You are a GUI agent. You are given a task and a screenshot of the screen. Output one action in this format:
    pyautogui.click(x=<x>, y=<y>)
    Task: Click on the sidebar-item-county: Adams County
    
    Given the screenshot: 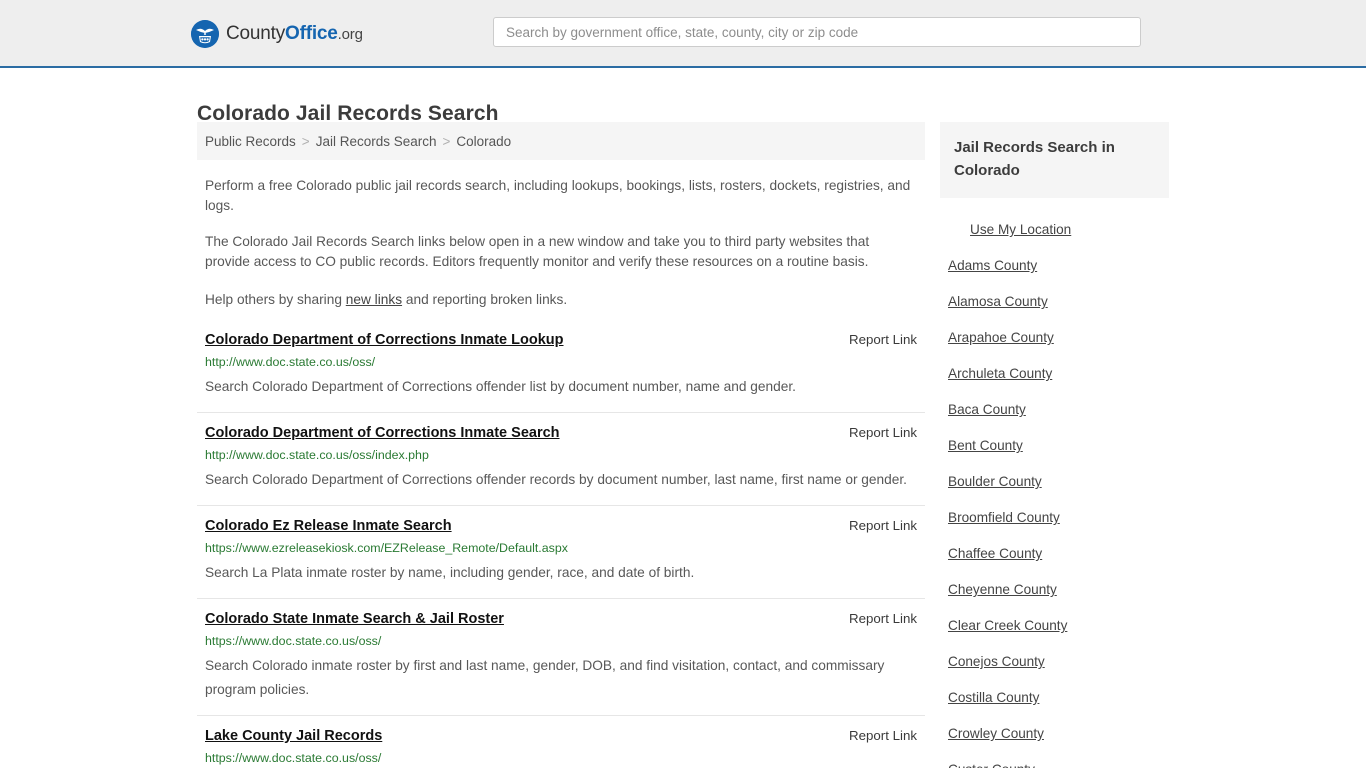 What is the action you would take?
    pyautogui.click(x=1054, y=266)
    